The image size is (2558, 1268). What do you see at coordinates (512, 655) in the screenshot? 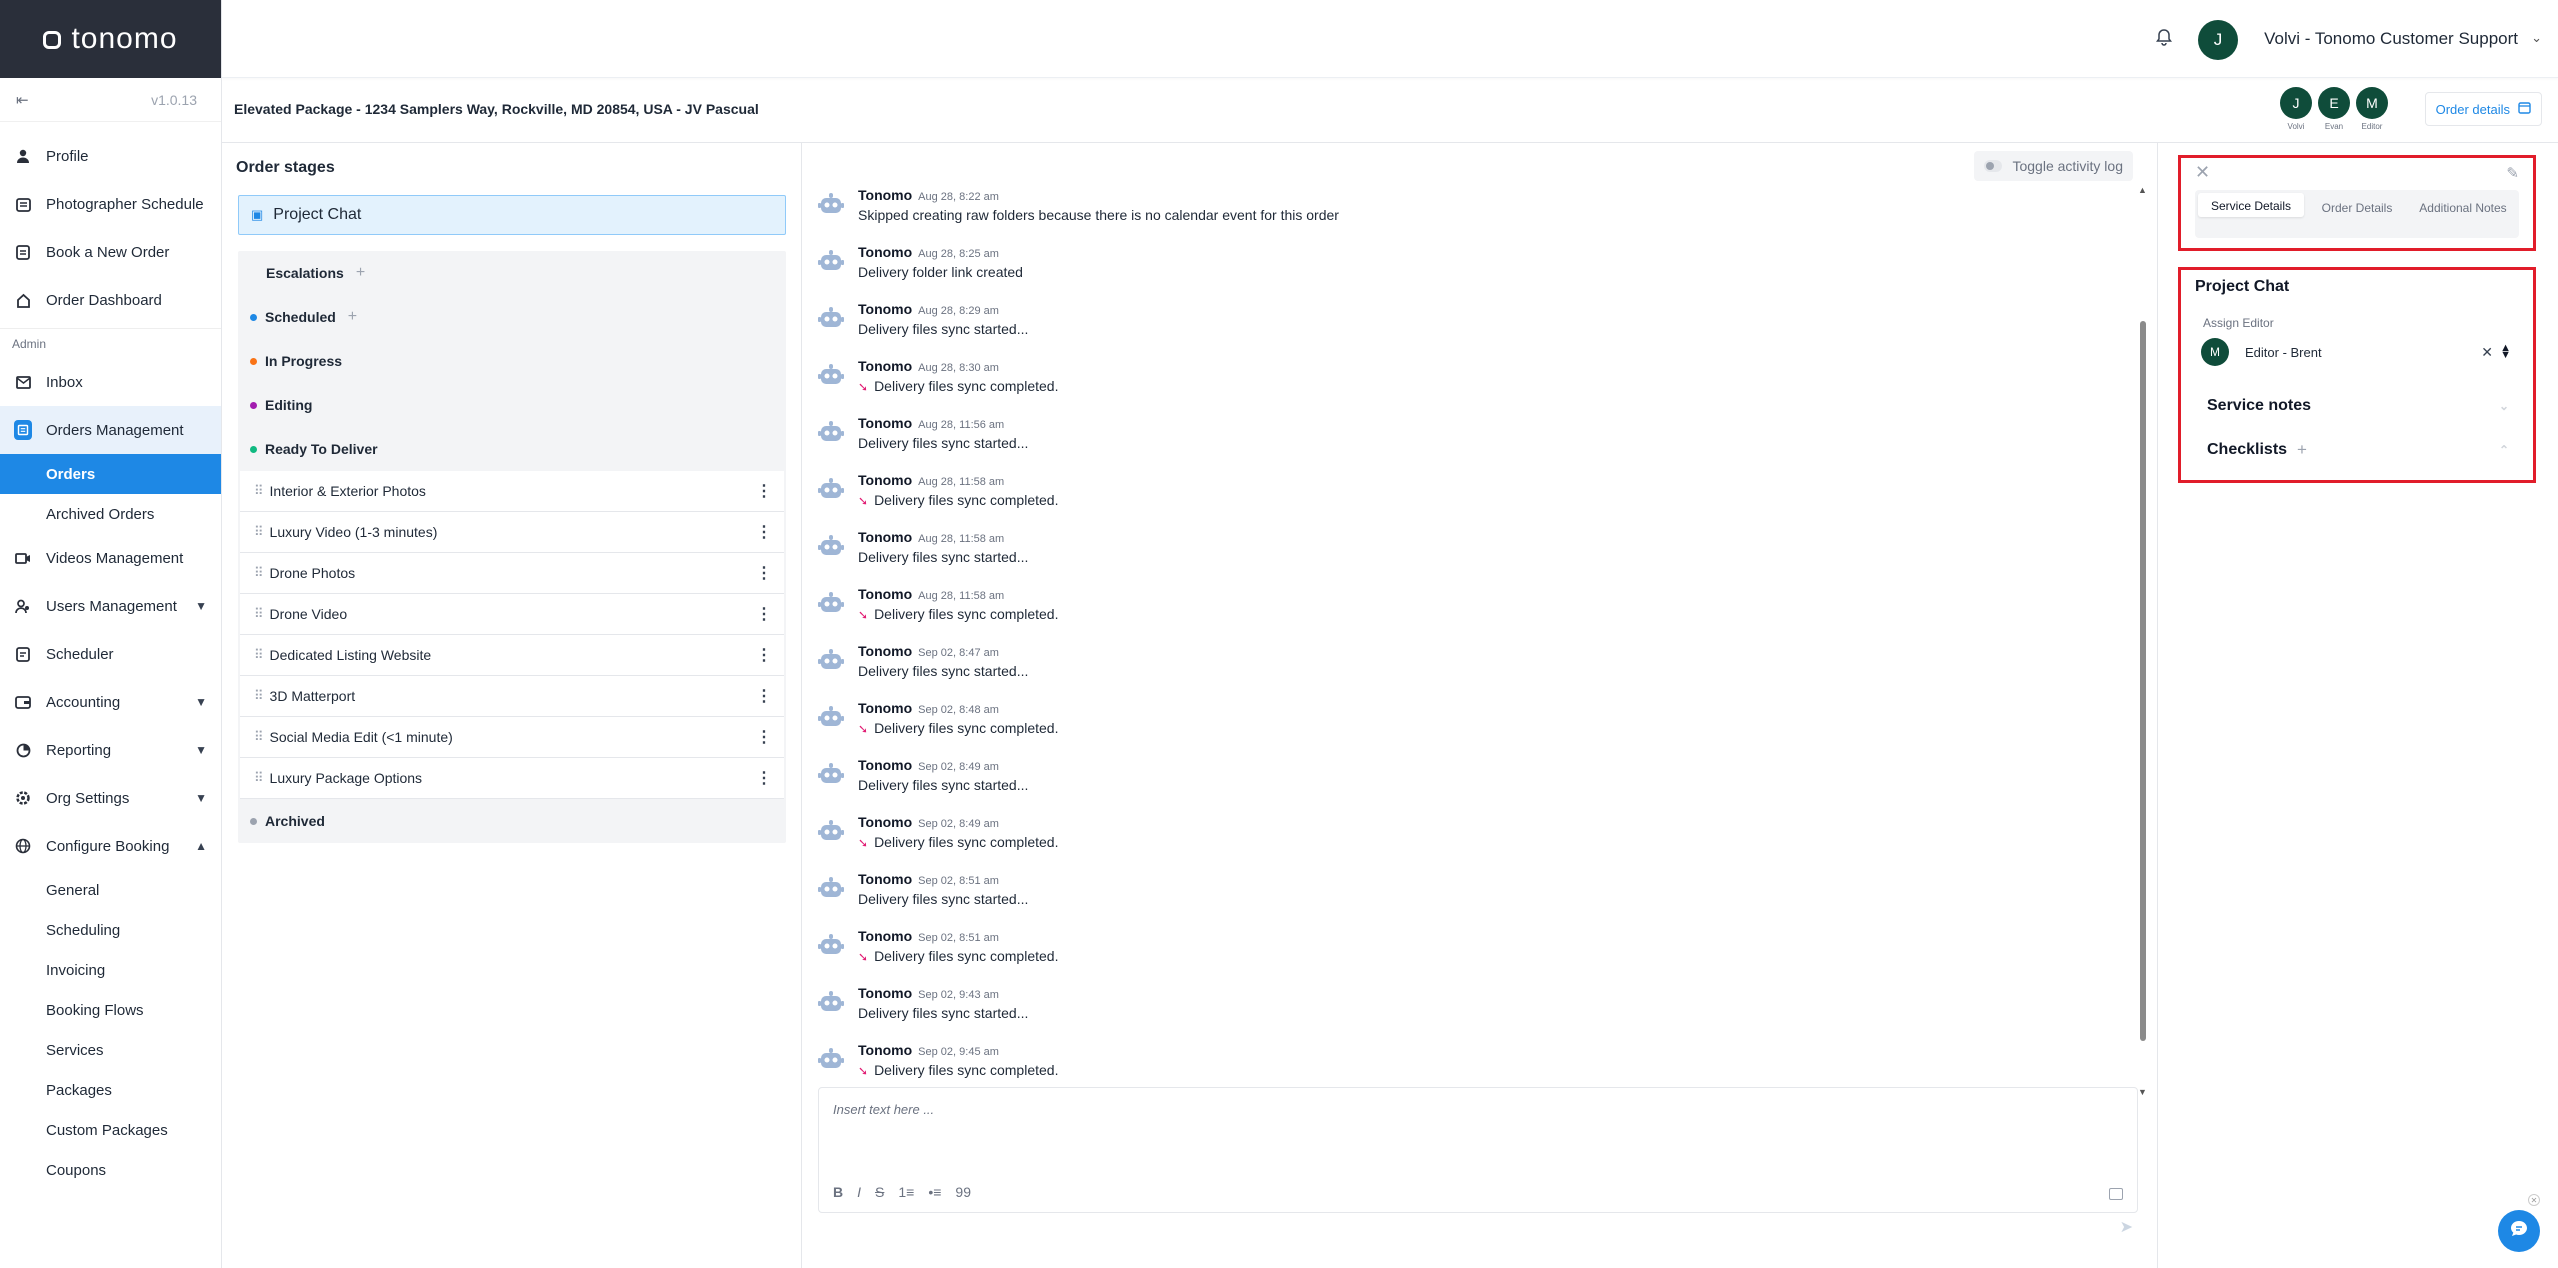
I see `list-item: ⠿ Dedicated Listing Website ⋮` at bounding box center [512, 655].